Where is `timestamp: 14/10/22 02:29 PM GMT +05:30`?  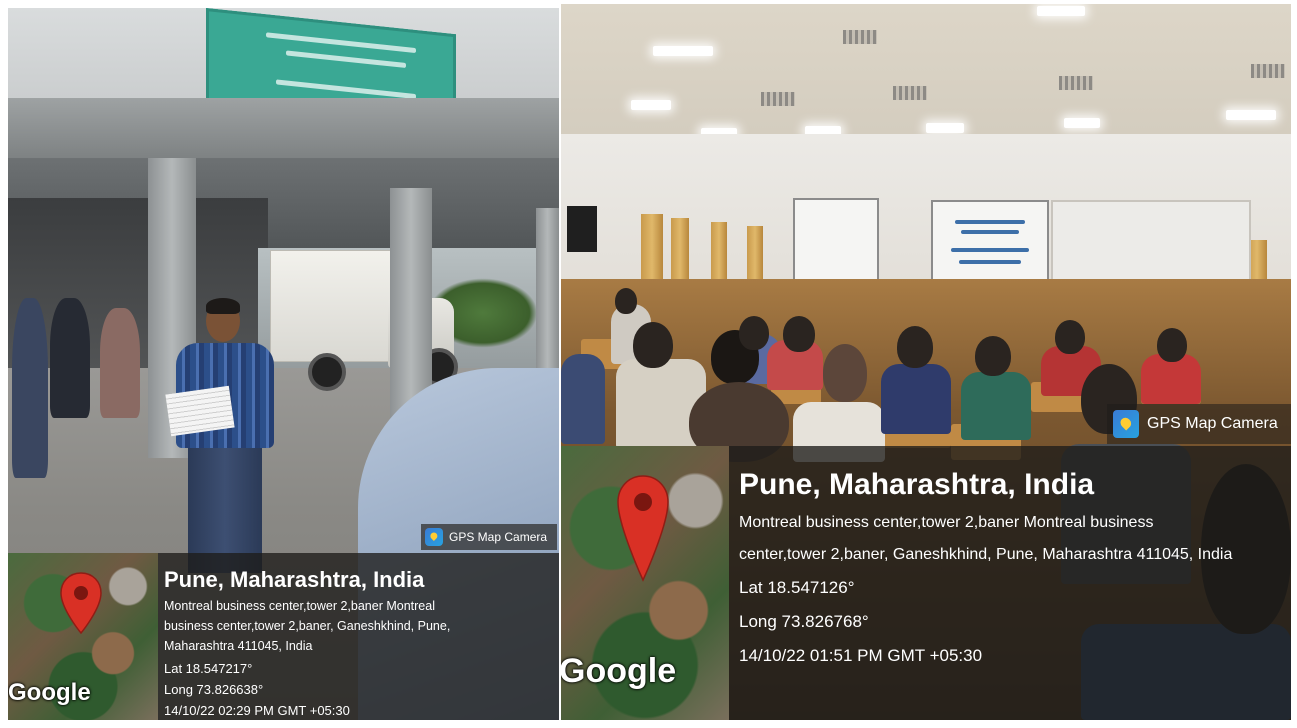
timestamp: 14/10/22 02:29 PM GMT +05:30 is located at coordinates (257, 710).